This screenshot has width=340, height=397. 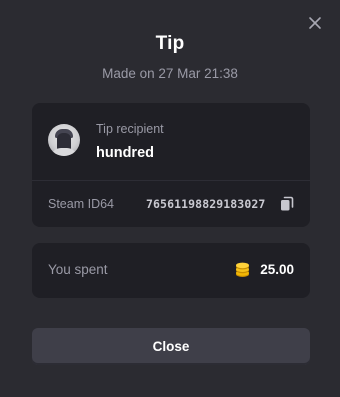 I want to click on dialog-subtitle: Made on 27 Mar 21:38, so click(x=170, y=73).